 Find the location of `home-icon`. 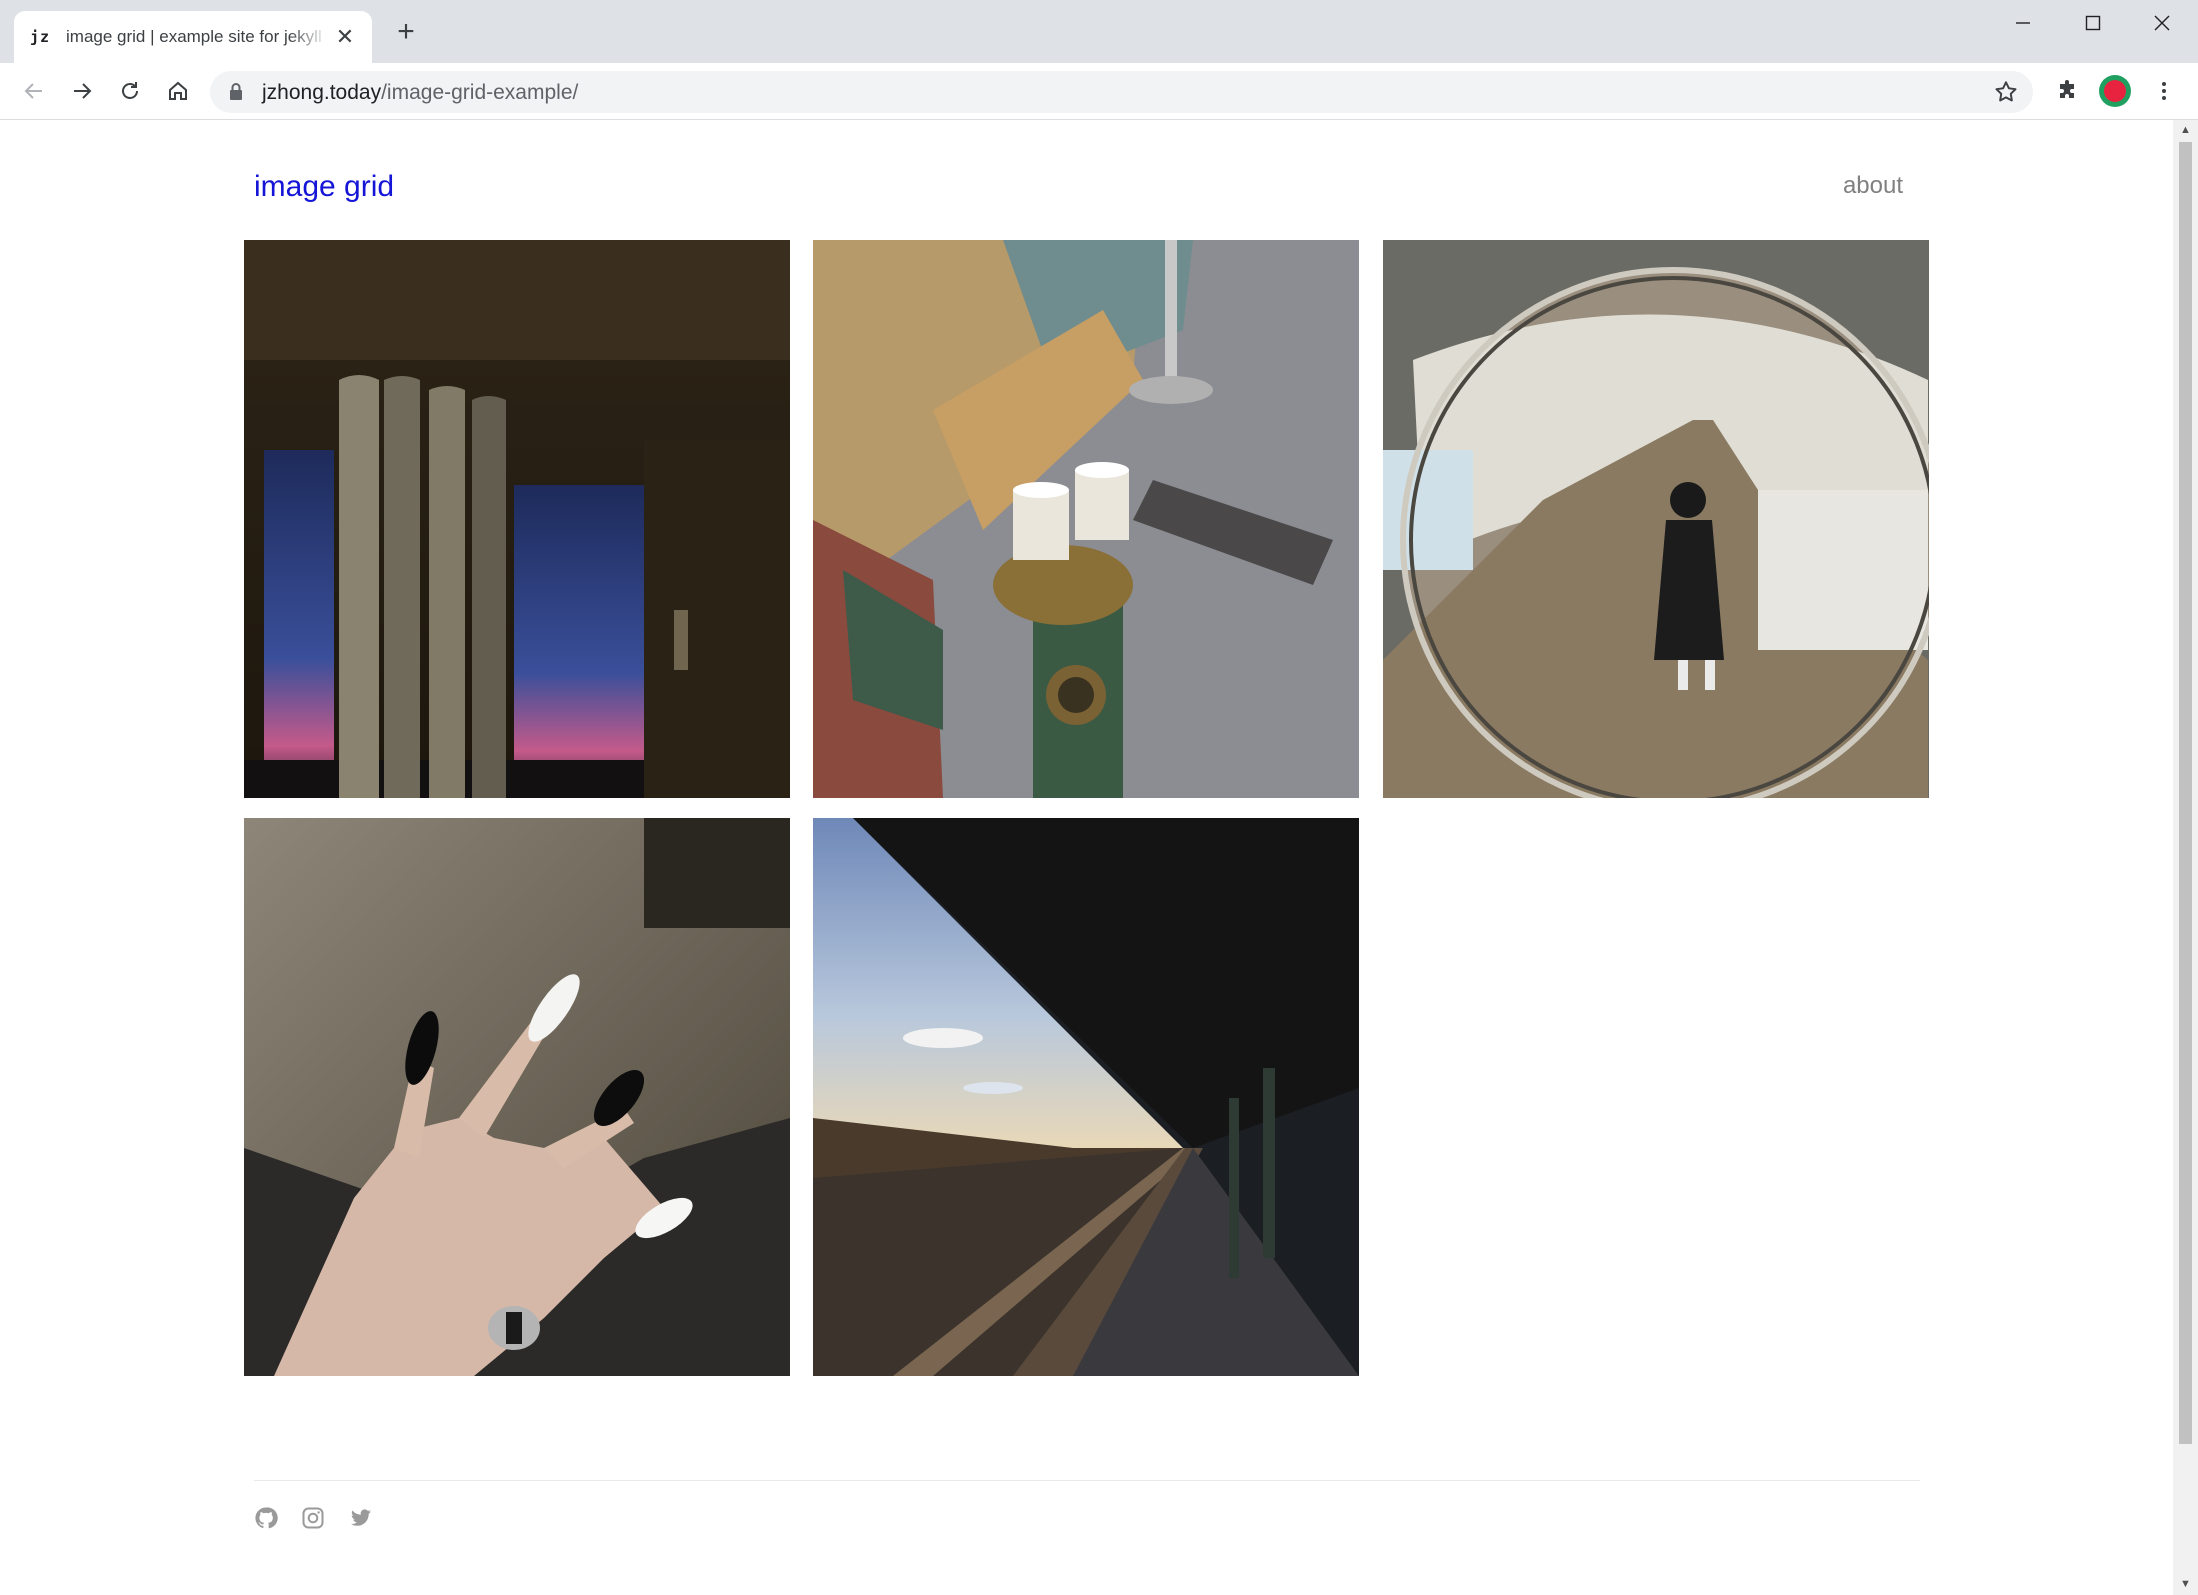

home-icon is located at coordinates (178, 90).